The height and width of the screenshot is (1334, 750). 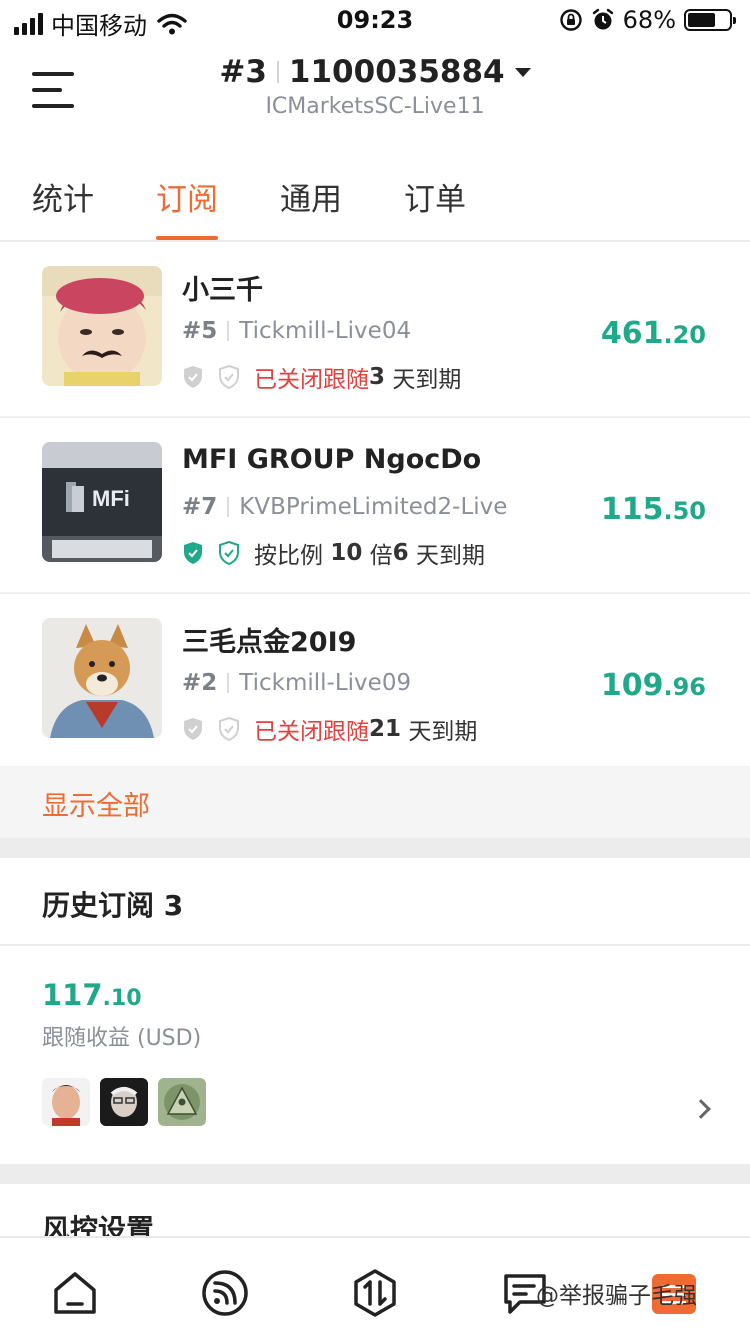 I want to click on days-left: 6, so click(x=400, y=553).